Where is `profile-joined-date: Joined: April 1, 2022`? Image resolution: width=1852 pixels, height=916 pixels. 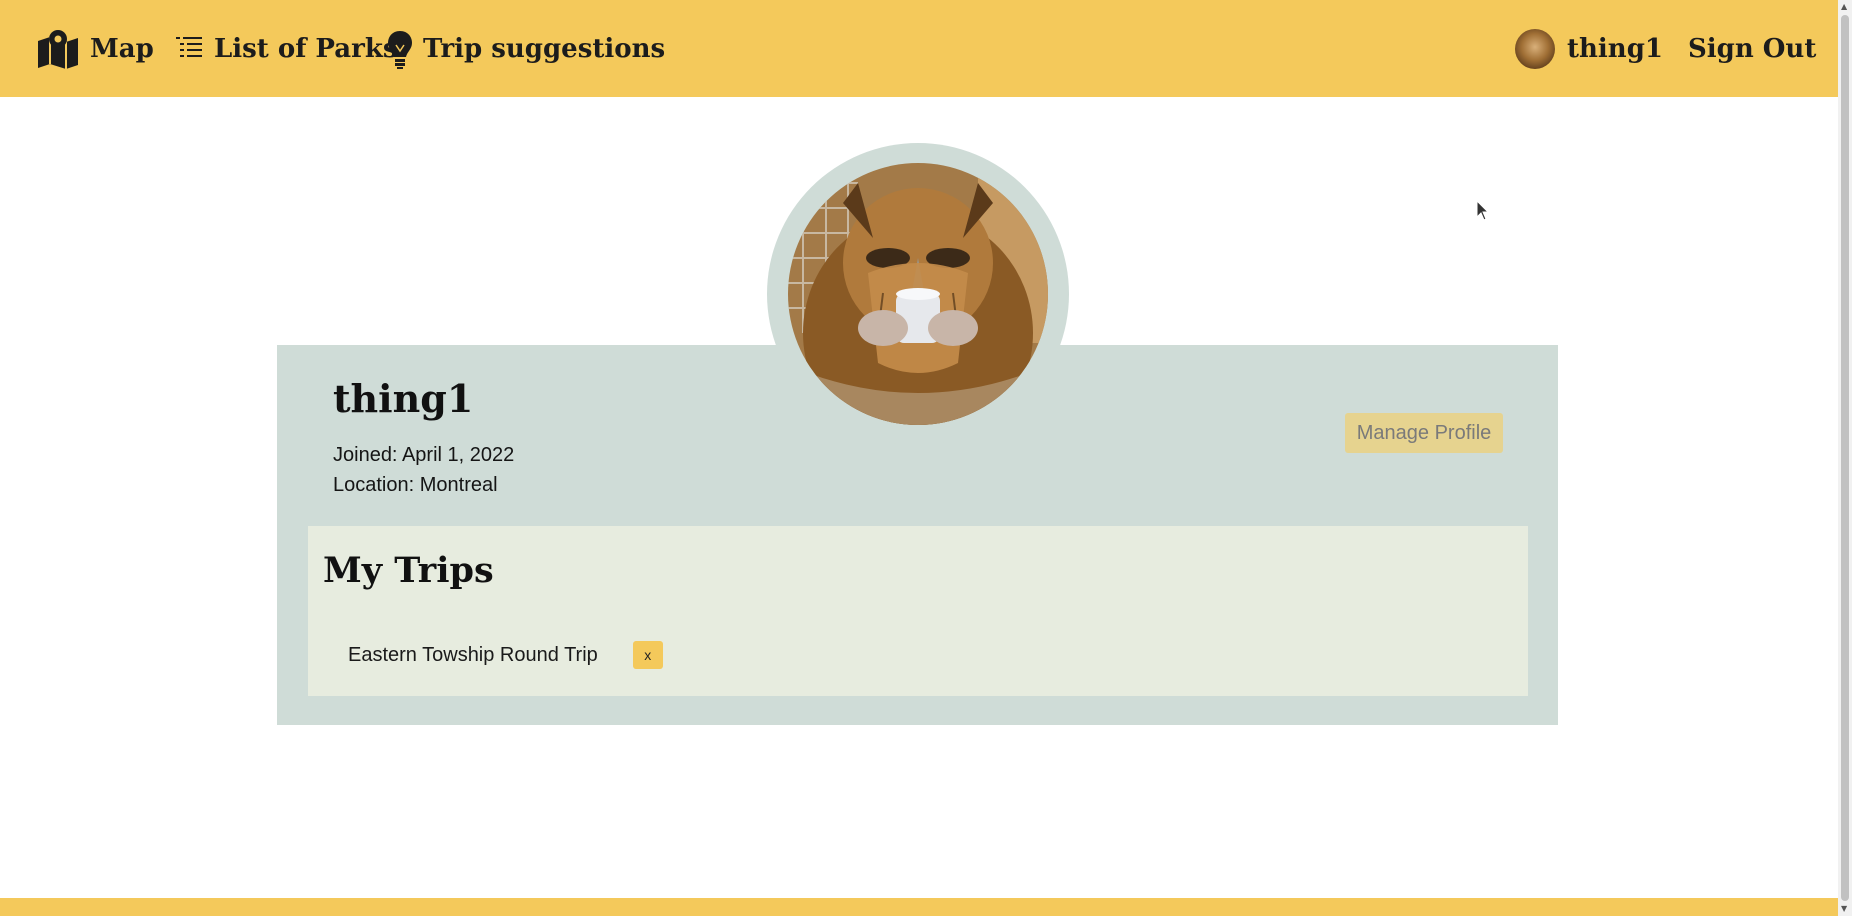
profile-joined-date: Joined: April 1, 2022 is located at coordinates (424, 455).